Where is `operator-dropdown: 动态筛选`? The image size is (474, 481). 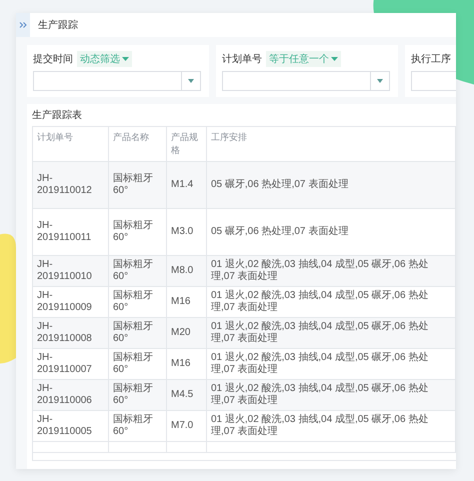
operator-dropdown: 动态筛选 is located at coordinates (104, 59).